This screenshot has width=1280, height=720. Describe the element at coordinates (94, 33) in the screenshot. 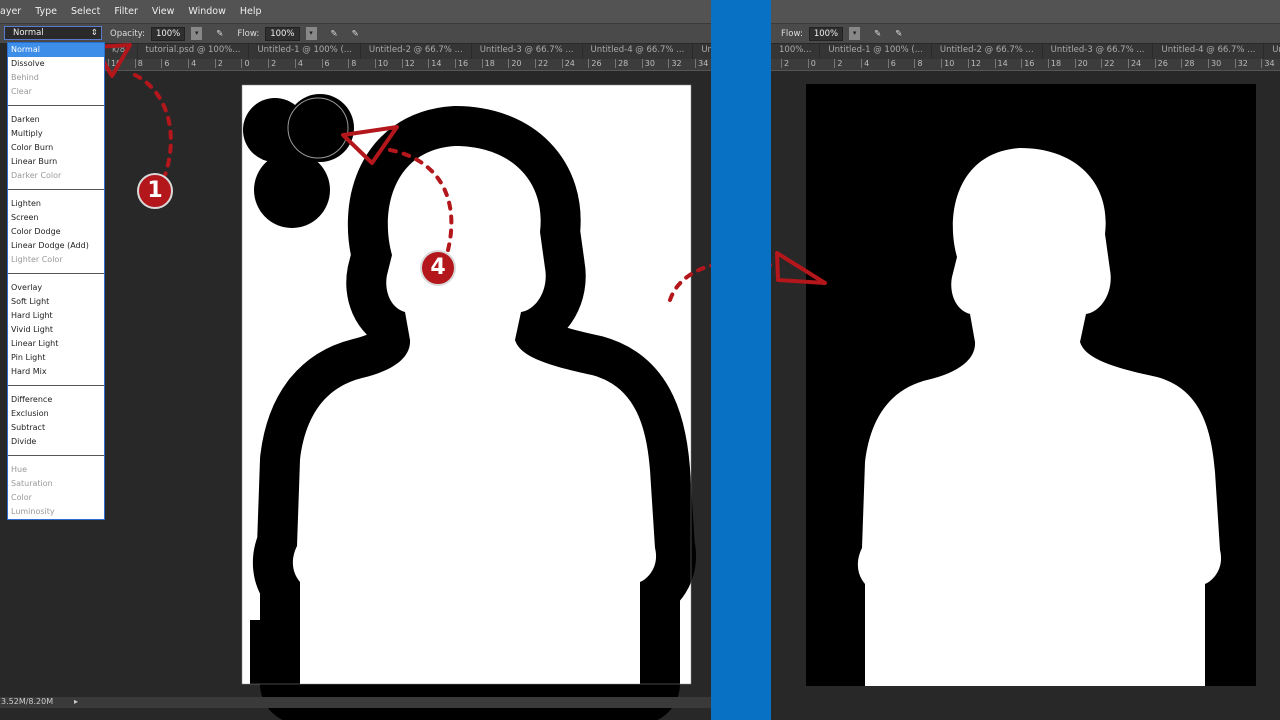

I see `select-arrows-icon: ⇕` at that location.